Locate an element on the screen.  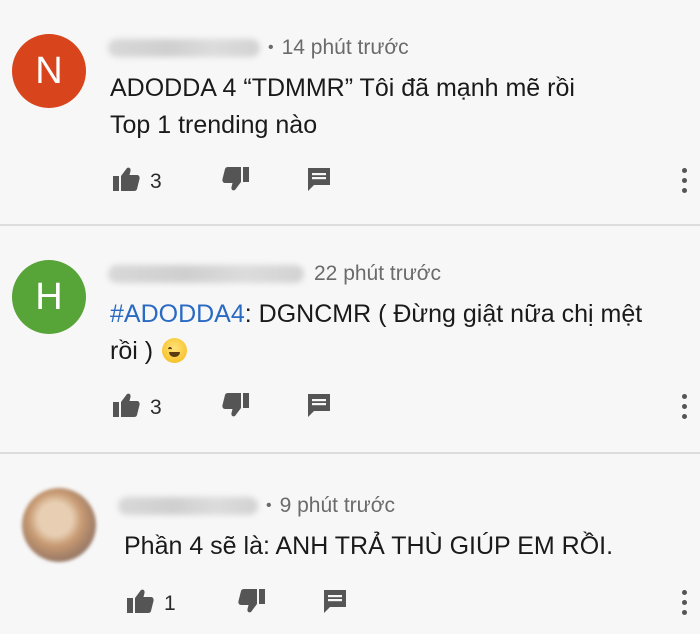
comment-text: Phần 4 sẽ là: ANH TRẢ THÙ GIÚP EM RỒI. is located at coordinates (368, 546).